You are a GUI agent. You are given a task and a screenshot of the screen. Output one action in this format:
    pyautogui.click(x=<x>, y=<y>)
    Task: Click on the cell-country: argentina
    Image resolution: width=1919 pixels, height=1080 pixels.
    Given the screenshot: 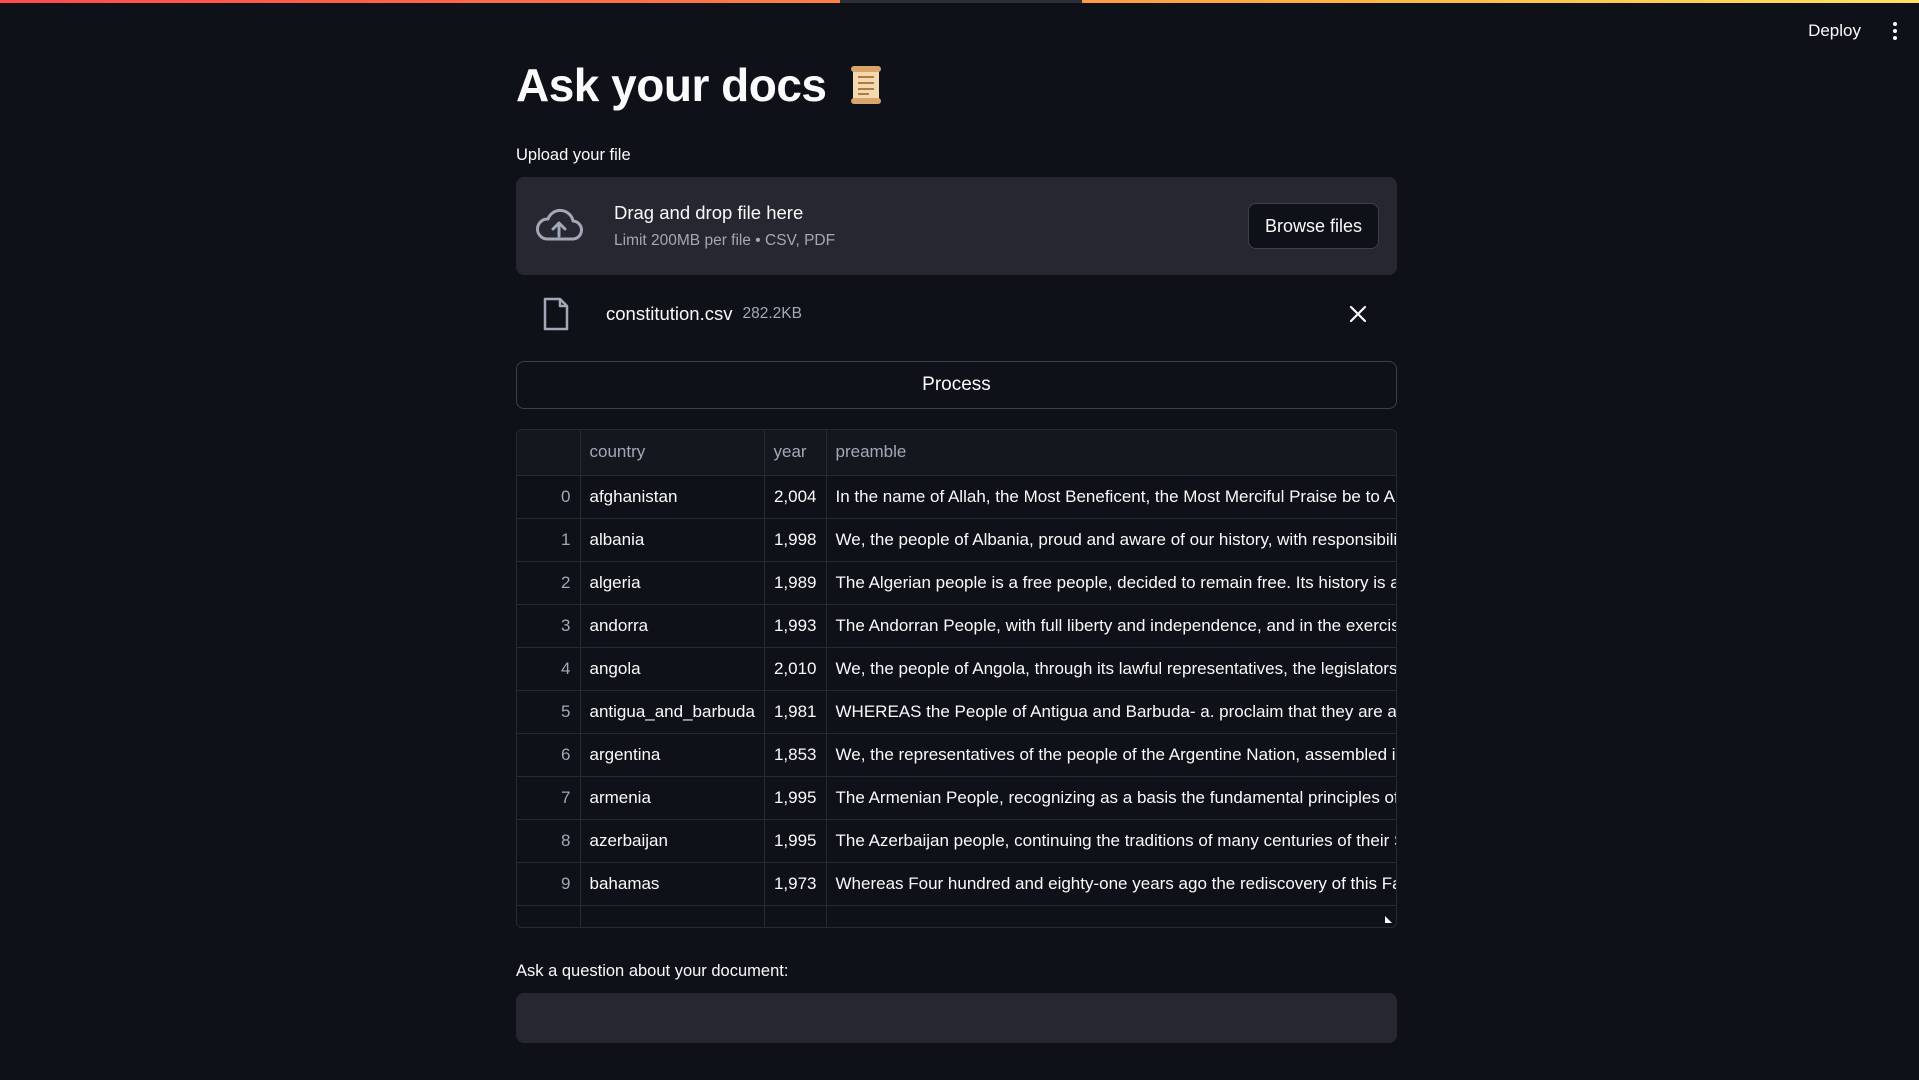 What is the action you would take?
    pyautogui.click(x=672, y=755)
    